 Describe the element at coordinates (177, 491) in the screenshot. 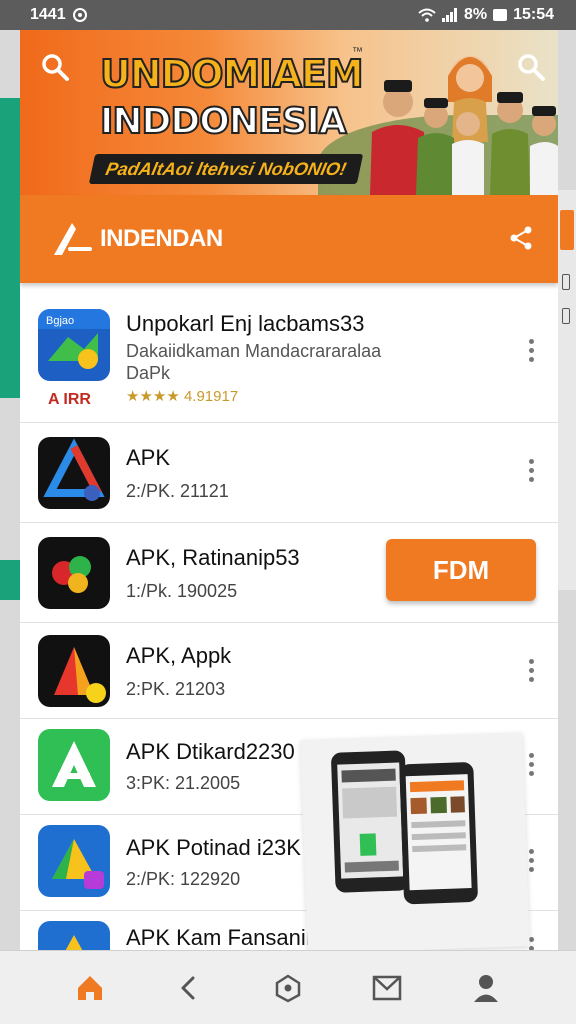

I see `app-meta: 2:/PK. 21121` at that location.